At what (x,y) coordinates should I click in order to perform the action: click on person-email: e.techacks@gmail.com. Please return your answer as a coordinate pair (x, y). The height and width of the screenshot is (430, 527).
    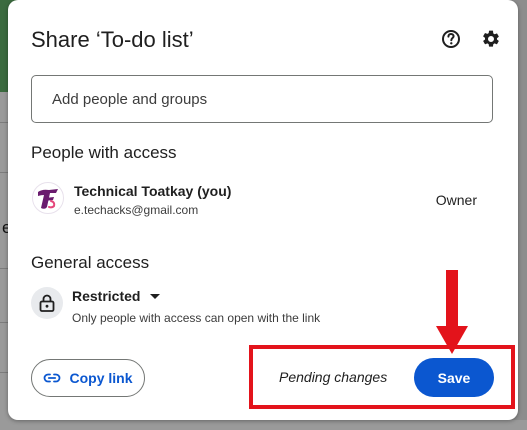
    Looking at the image, I should click on (136, 210).